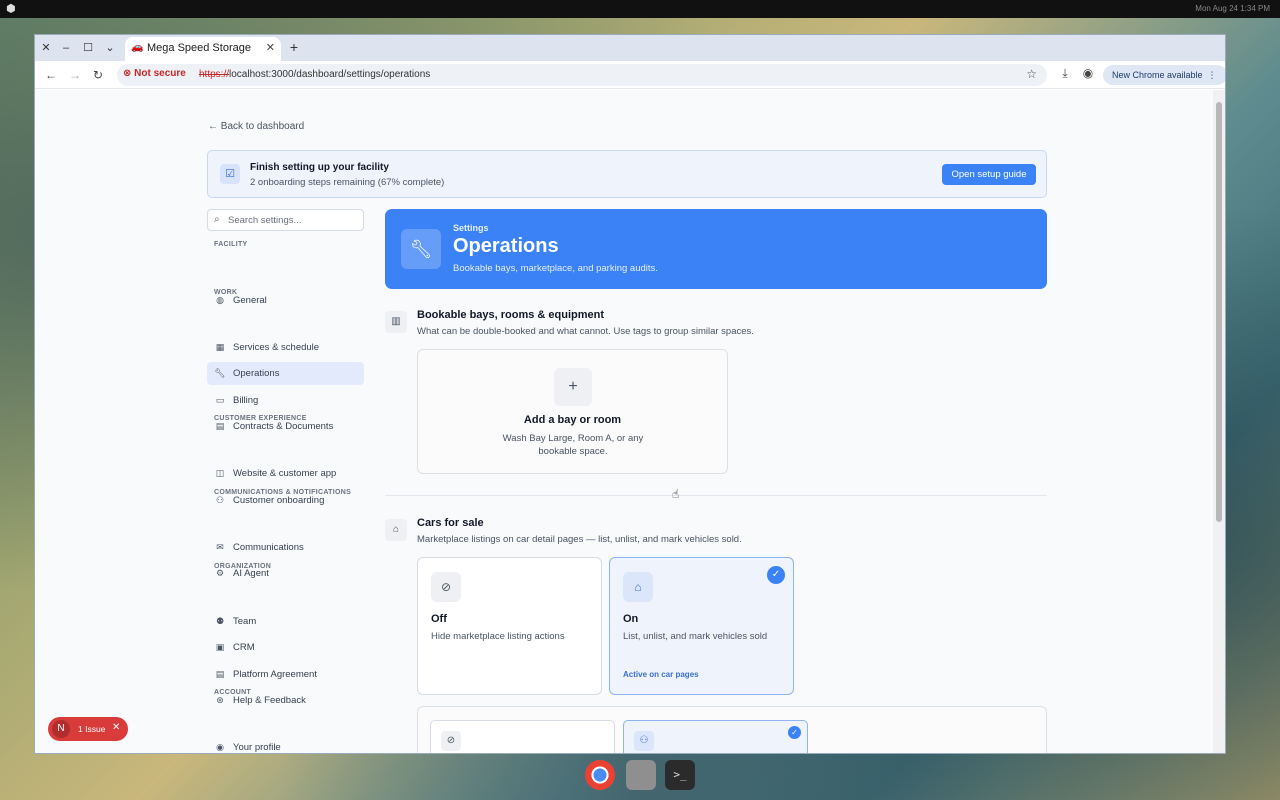 This screenshot has height=800, width=1280. Describe the element at coordinates (220, 647) in the screenshot. I see `contacts-icon: ▣` at that location.